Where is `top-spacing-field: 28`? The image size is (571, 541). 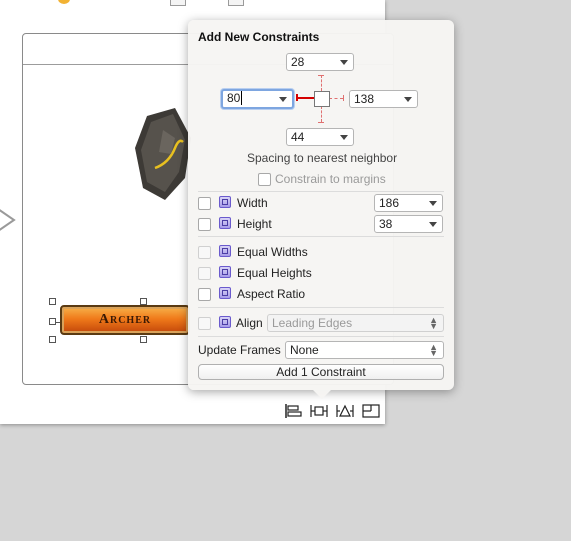
top-spacing-field: 28 is located at coordinates (320, 62).